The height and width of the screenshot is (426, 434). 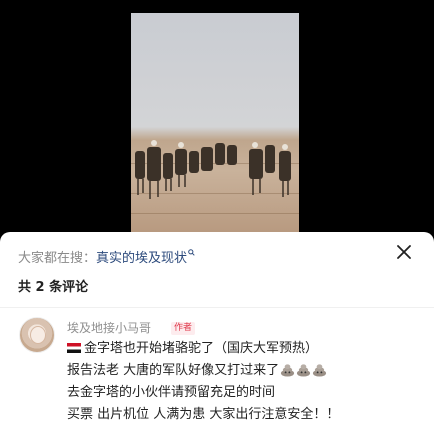 What do you see at coordinates (191, 252) in the screenshot?
I see `search-icon` at bounding box center [191, 252].